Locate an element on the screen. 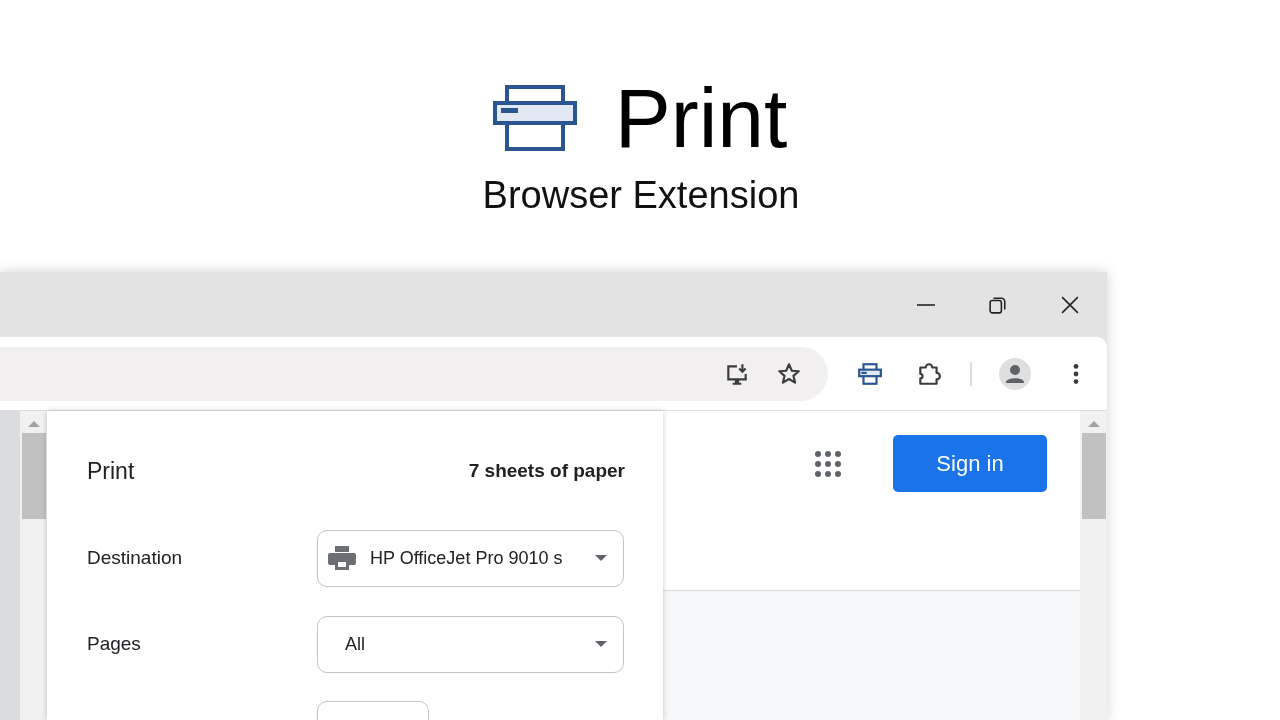  hero-subtitle: Browser Extension is located at coordinates (641, 195).